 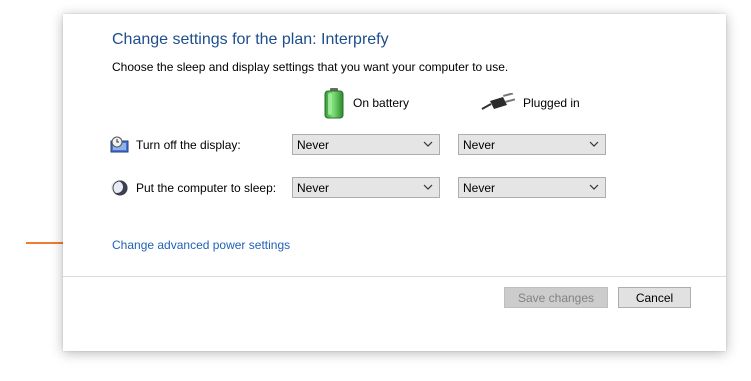 I want to click on column-header-plugged: Plugged in, so click(x=530, y=103).